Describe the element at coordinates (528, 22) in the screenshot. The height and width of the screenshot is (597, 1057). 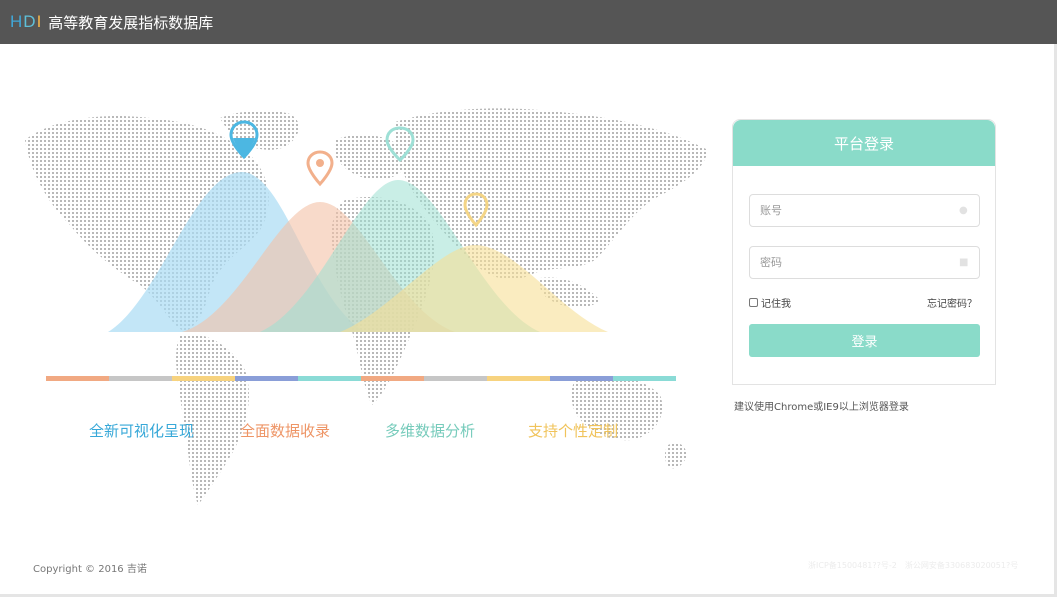
I see `top-bar: HDI 高等教育发展指标数据库` at that location.